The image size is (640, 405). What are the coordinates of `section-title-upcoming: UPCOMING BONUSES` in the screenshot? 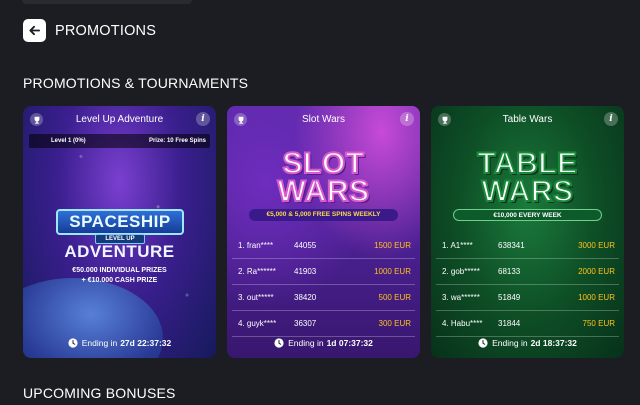 It's located at (99, 393).